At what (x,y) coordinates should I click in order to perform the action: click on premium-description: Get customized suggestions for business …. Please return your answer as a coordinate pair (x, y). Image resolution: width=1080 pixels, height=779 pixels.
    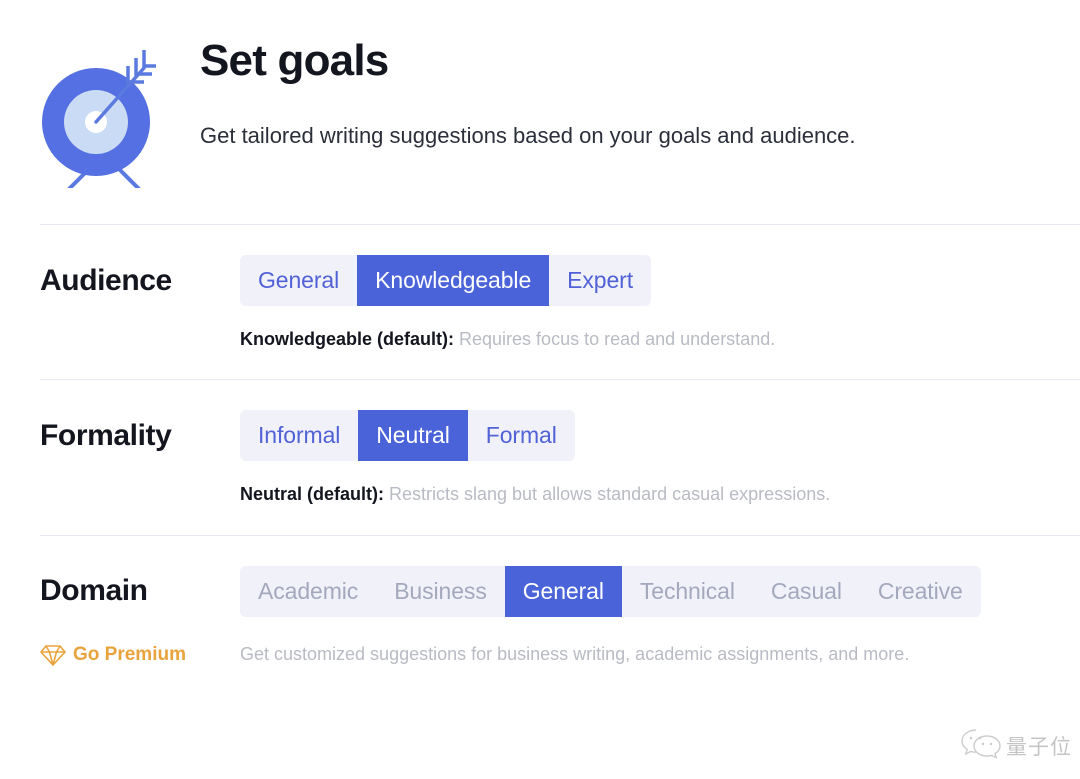
    Looking at the image, I should click on (575, 654).